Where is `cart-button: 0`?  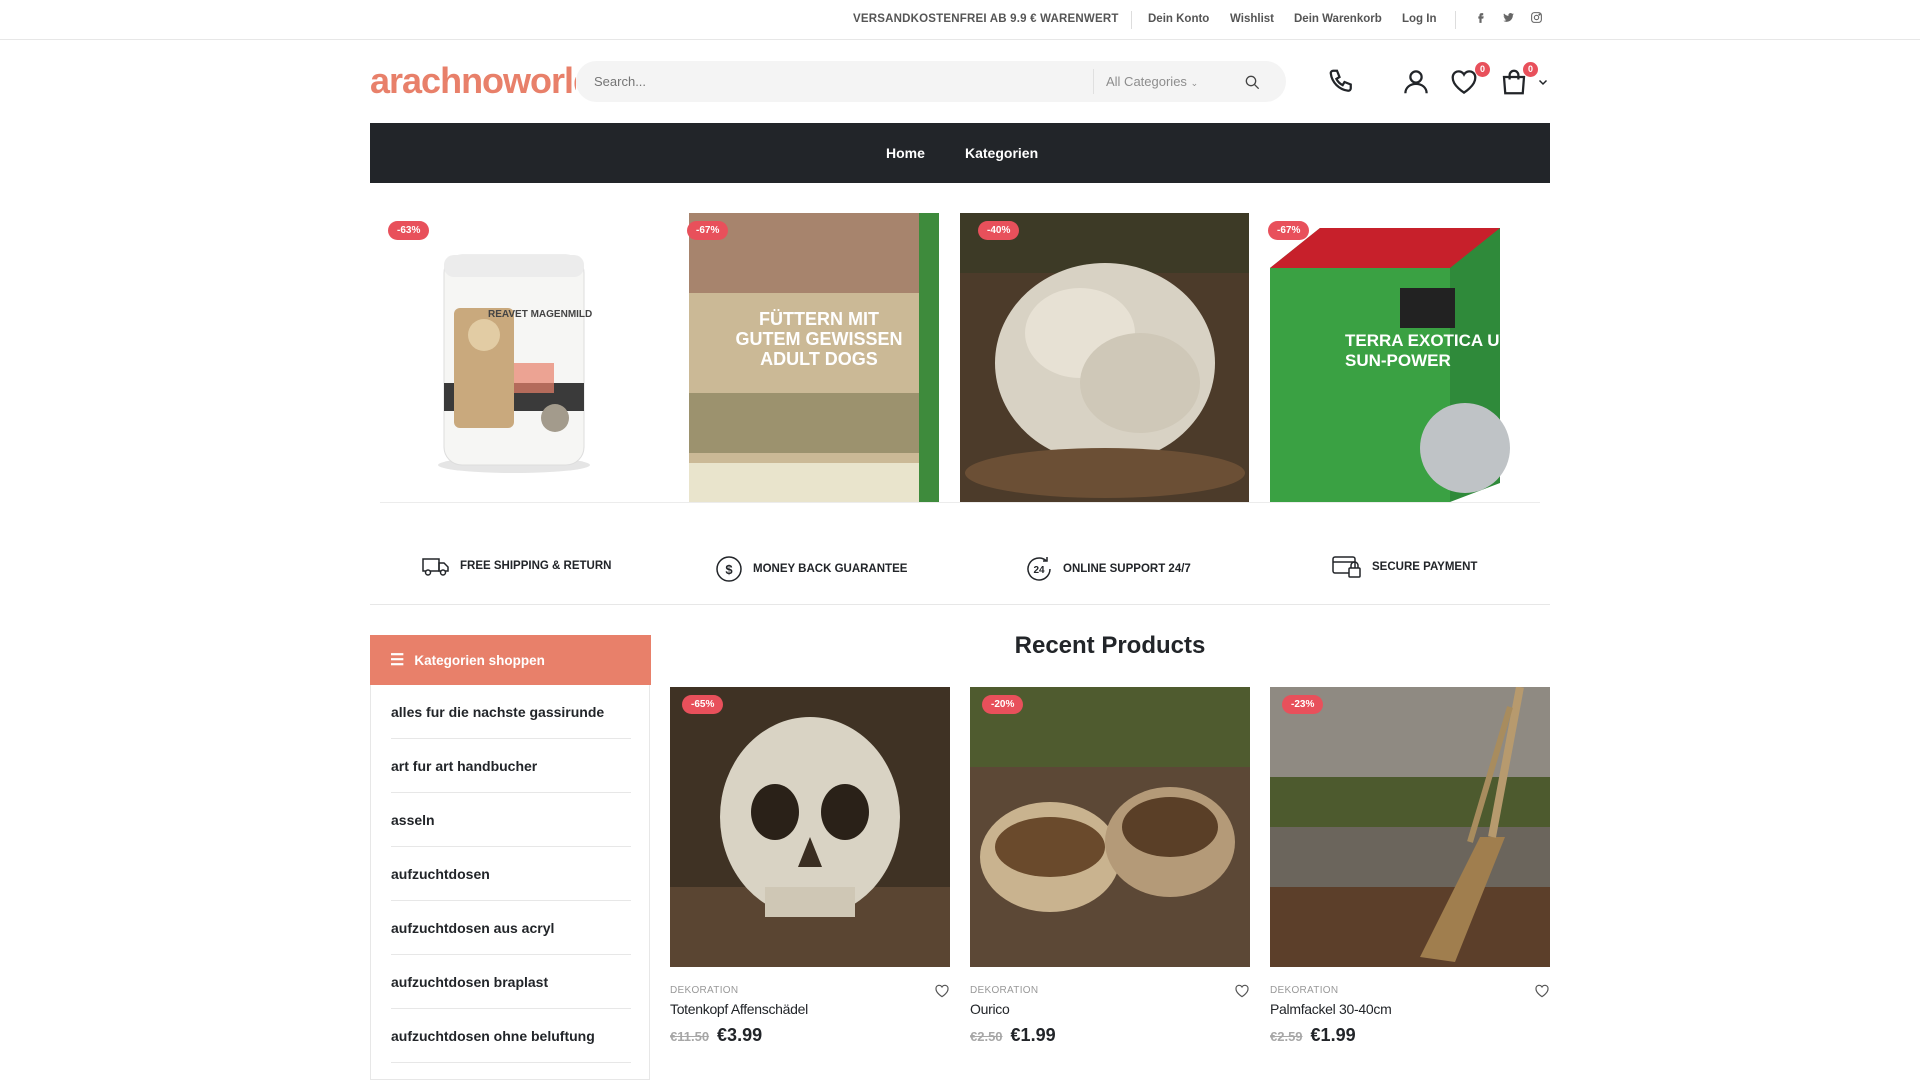 cart-button: 0 is located at coordinates (1517, 80).